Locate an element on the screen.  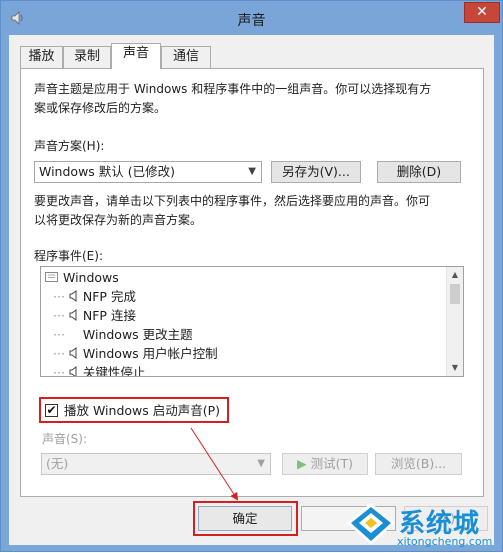
watermark-logo-icon is located at coordinates (371, 524).